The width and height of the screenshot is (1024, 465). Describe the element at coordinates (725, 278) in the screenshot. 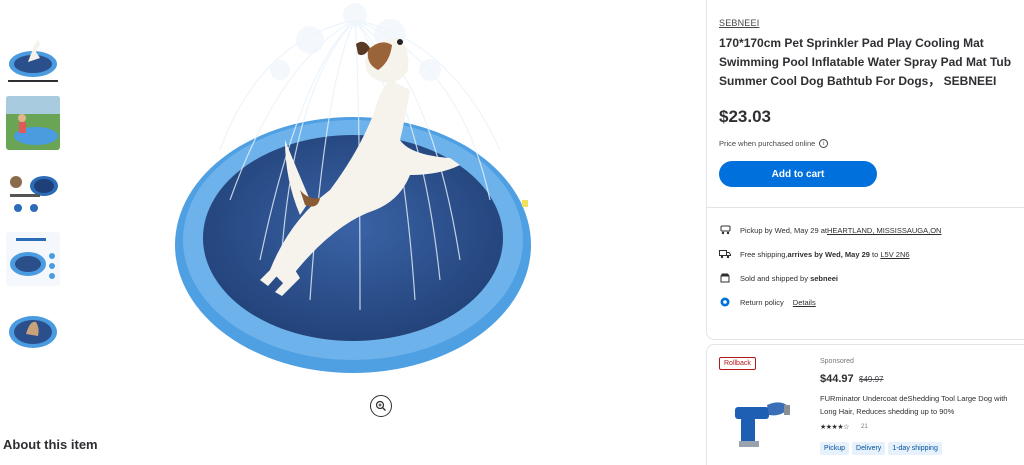

I see `store-icon` at that location.